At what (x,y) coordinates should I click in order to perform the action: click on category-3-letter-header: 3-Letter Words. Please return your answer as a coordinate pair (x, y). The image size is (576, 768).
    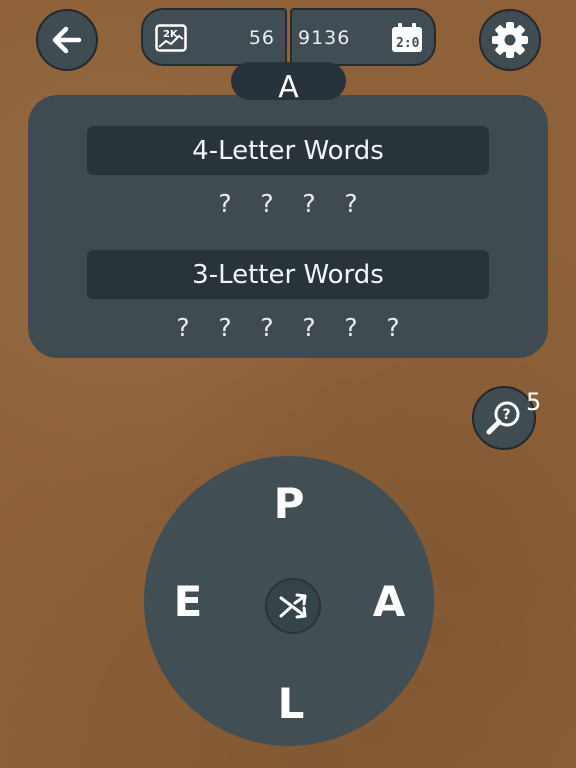
    Looking at the image, I should click on (288, 274).